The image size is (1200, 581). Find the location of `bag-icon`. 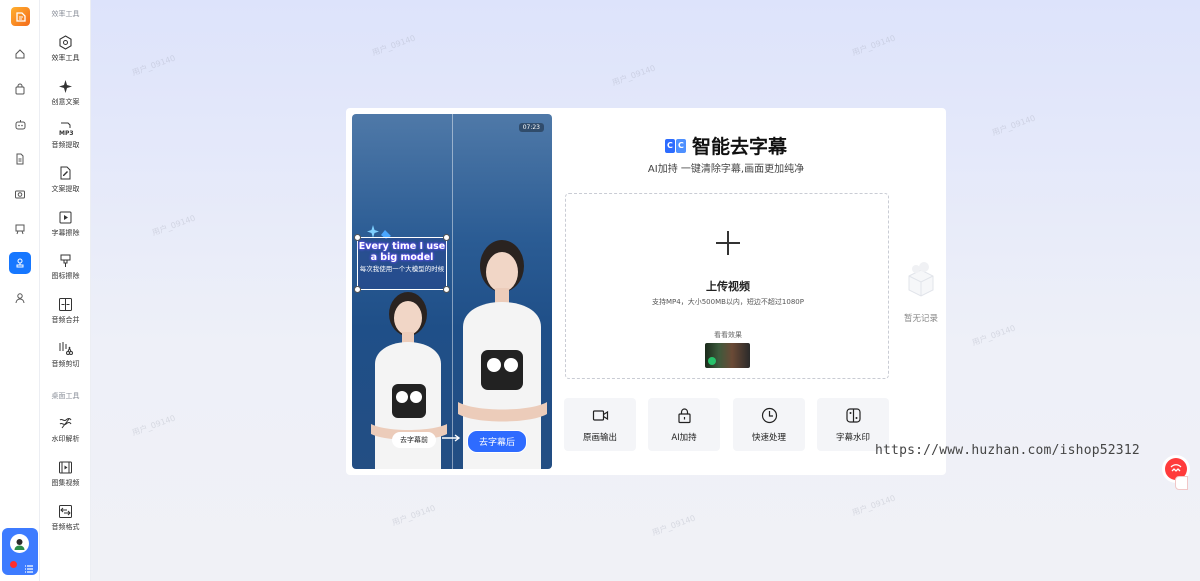

bag-icon is located at coordinates (20, 89).